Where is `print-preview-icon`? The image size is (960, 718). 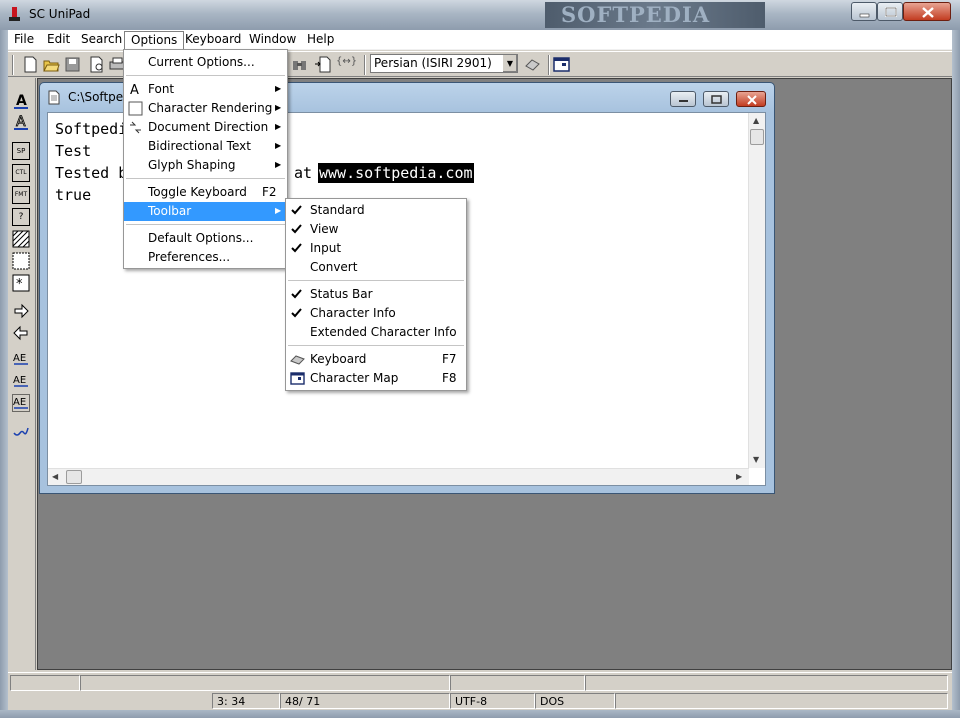
print-preview-icon is located at coordinates (96, 64).